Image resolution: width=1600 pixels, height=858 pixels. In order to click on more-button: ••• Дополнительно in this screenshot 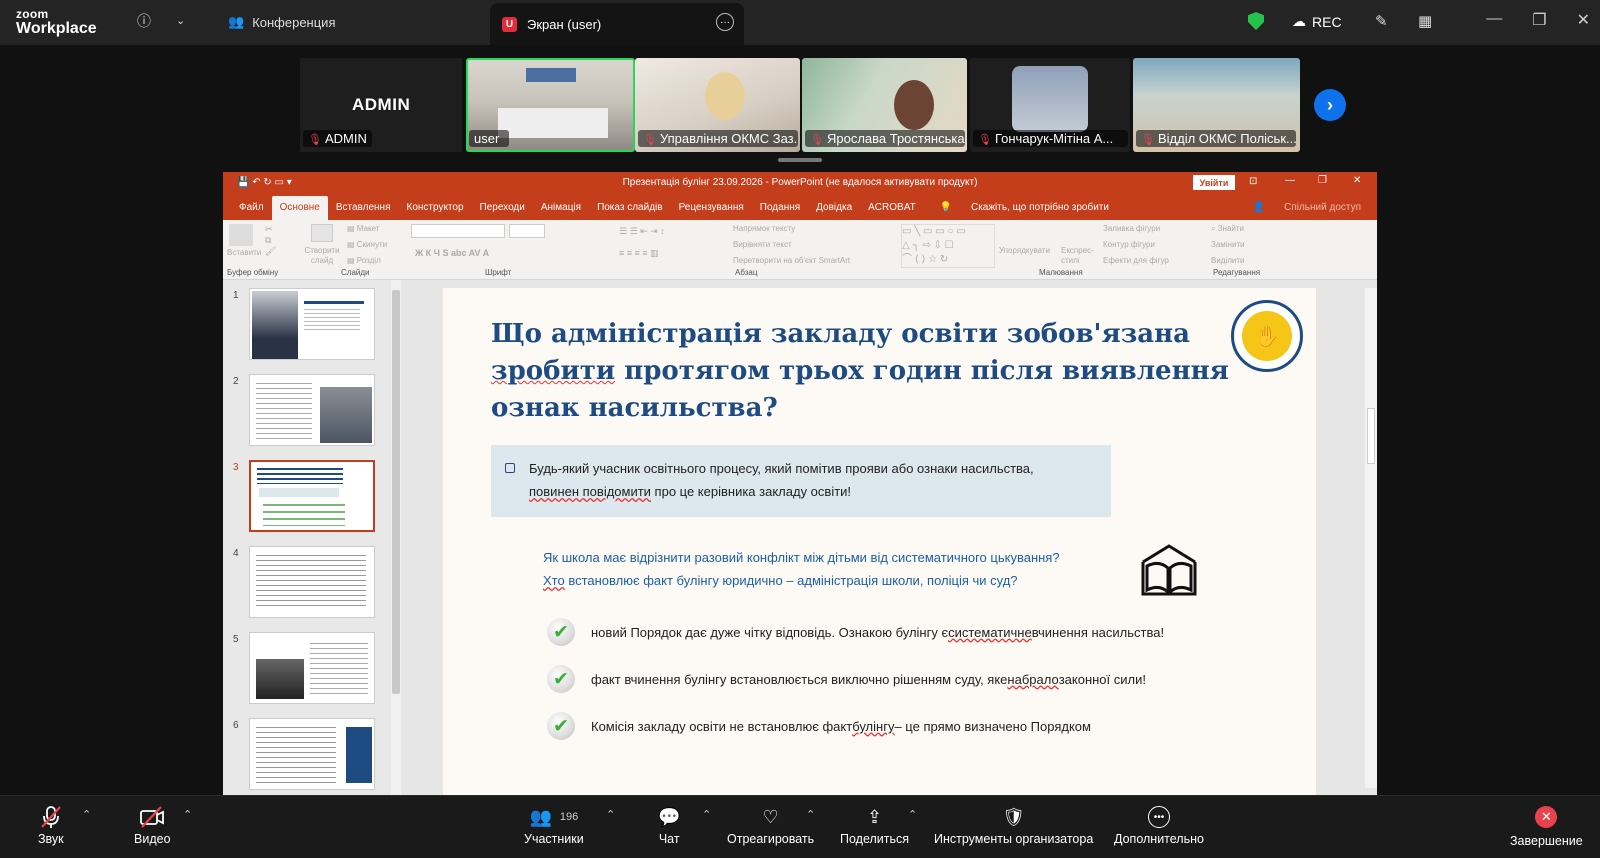, I will do `click(1159, 825)`.